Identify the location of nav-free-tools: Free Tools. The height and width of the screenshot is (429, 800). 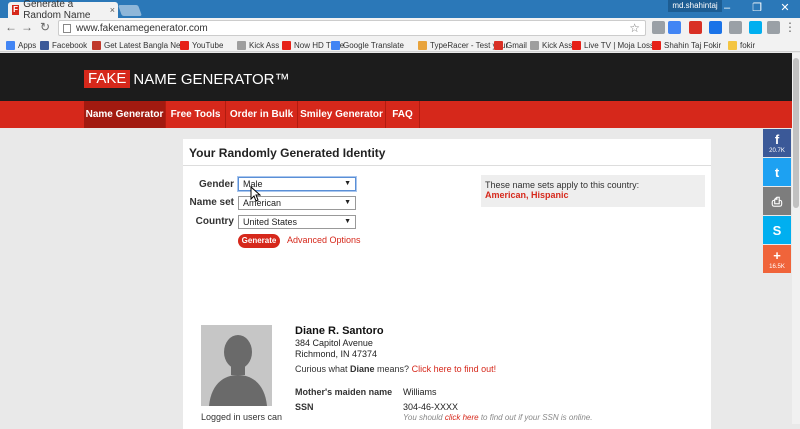
(196, 114).